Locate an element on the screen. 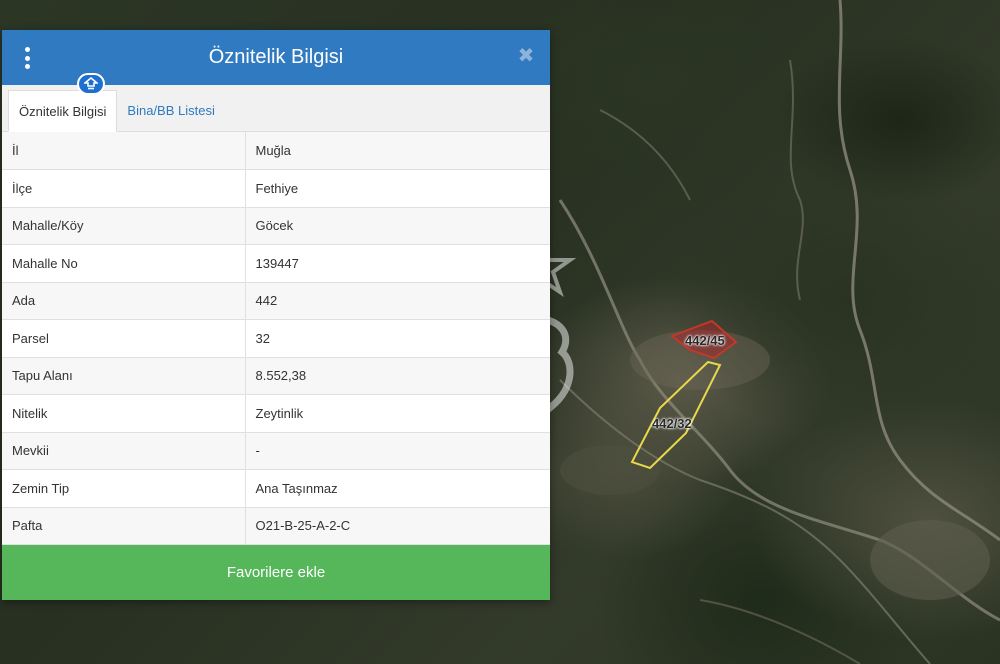 Image resolution: width=1000 pixels, height=664 pixels. attribute-key: Pafta is located at coordinates (124, 526).